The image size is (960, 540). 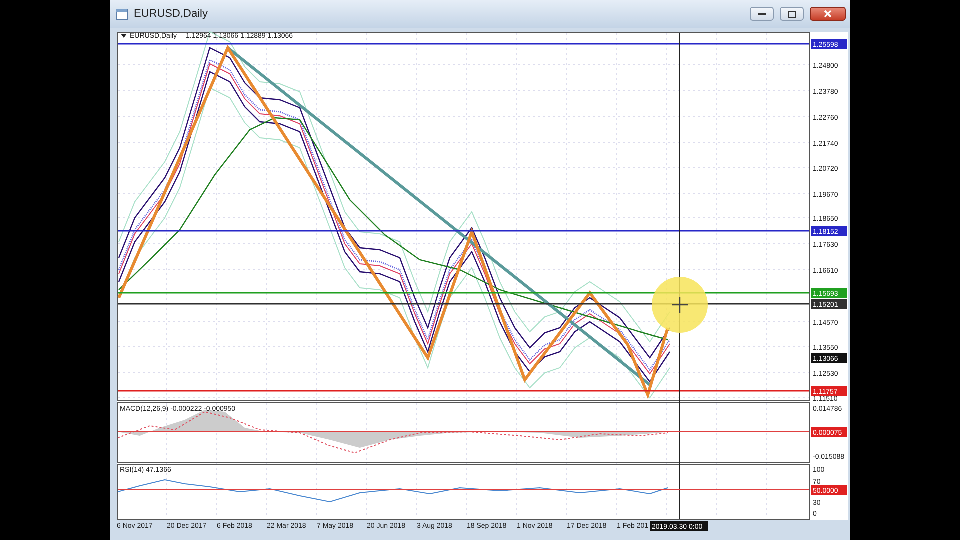 What do you see at coordinates (124, 36) in the screenshot?
I see `collapse-triangle-icon` at bounding box center [124, 36].